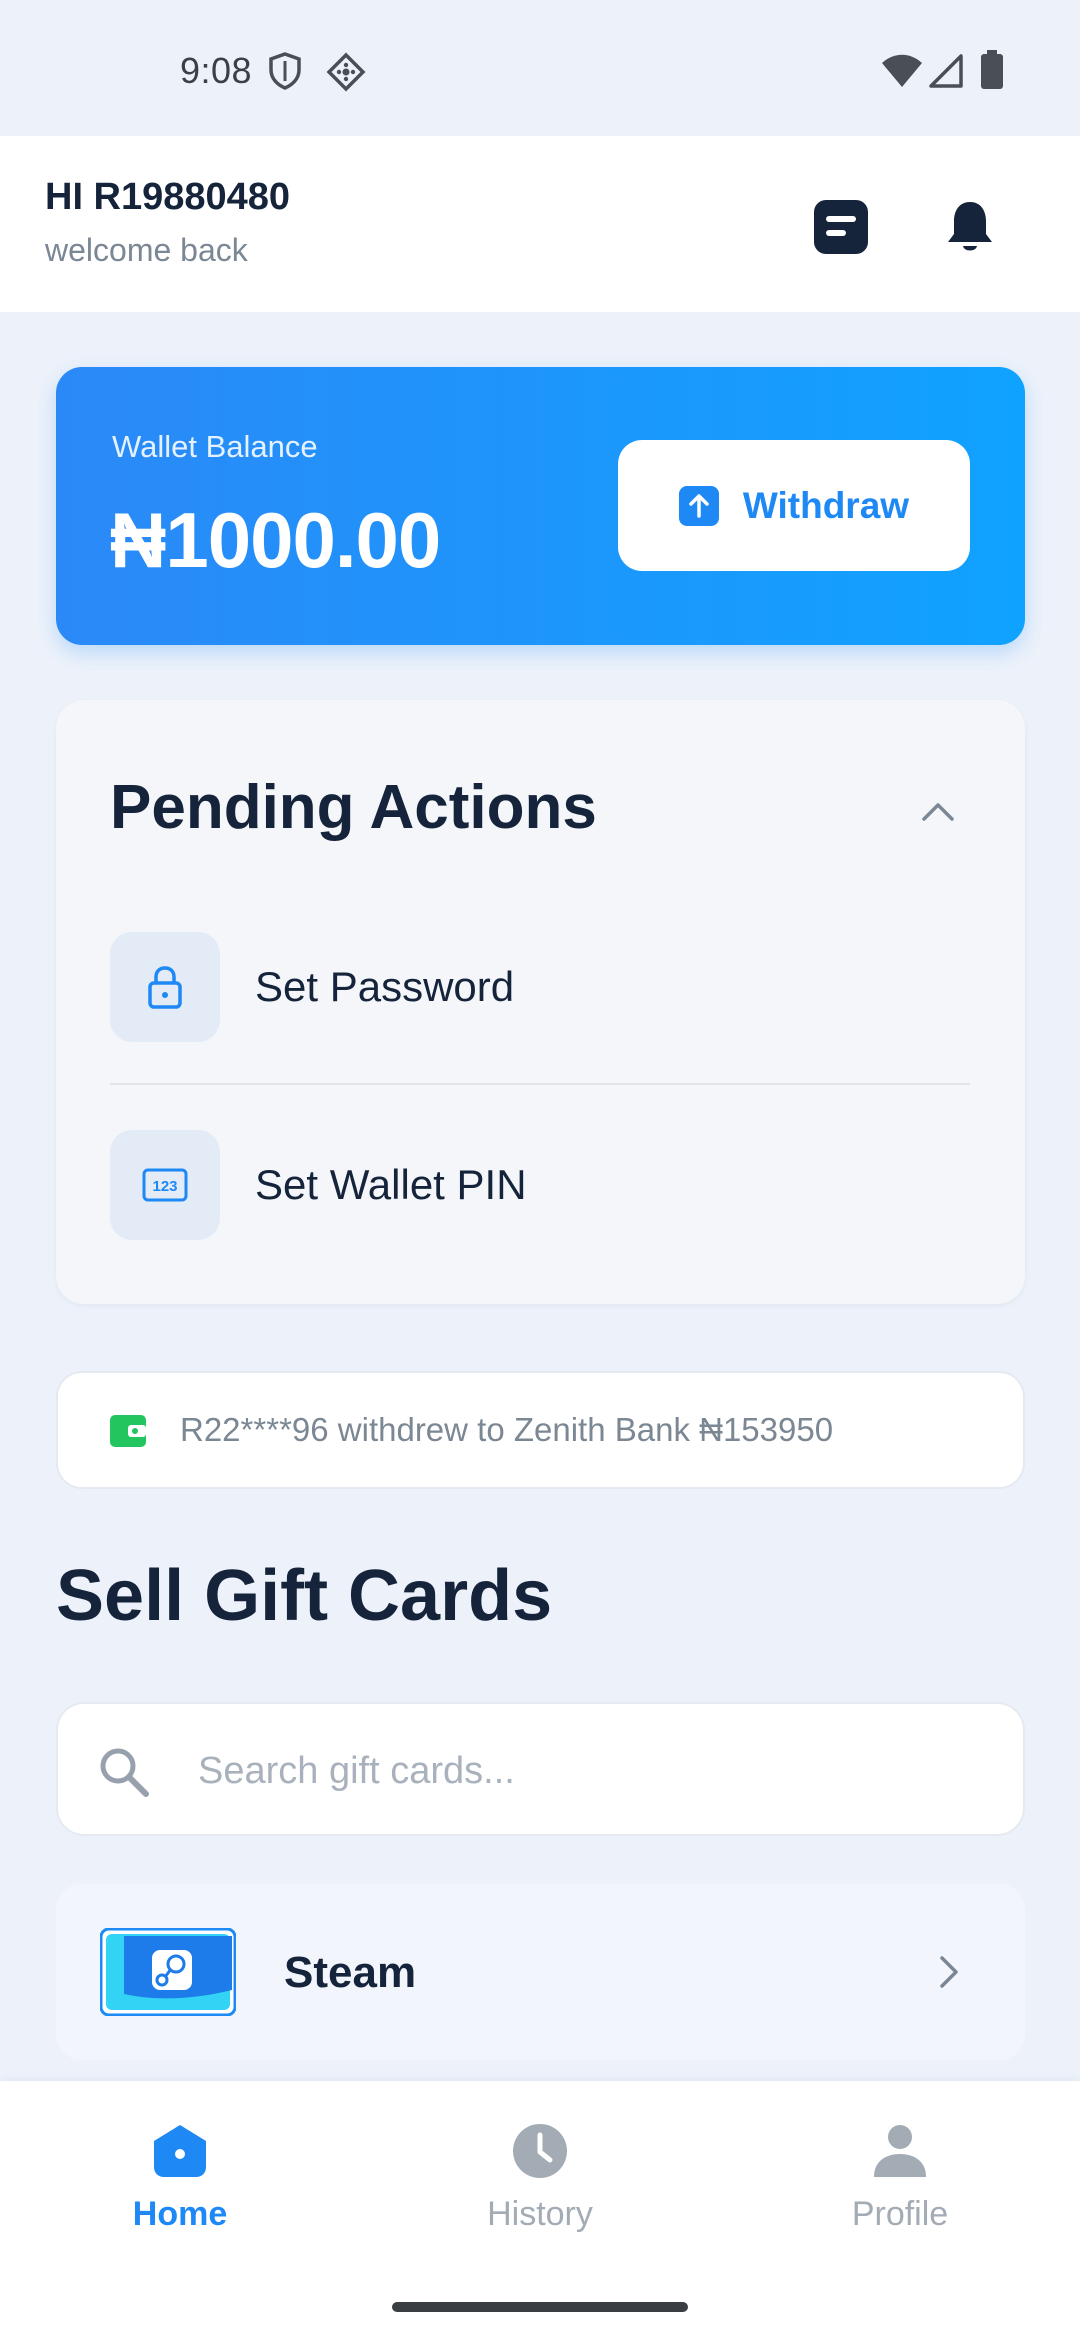 The image size is (1080, 2340). What do you see at coordinates (540, 2214) in the screenshot?
I see `nav-history-label: History` at bounding box center [540, 2214].